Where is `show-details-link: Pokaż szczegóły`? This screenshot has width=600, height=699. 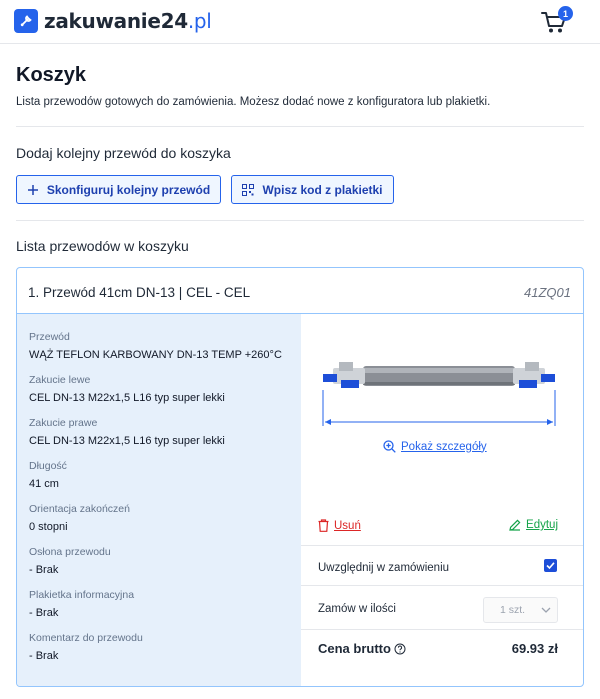 show-details-link: Pokaż szczegóły is located at coordinates (435, 446).